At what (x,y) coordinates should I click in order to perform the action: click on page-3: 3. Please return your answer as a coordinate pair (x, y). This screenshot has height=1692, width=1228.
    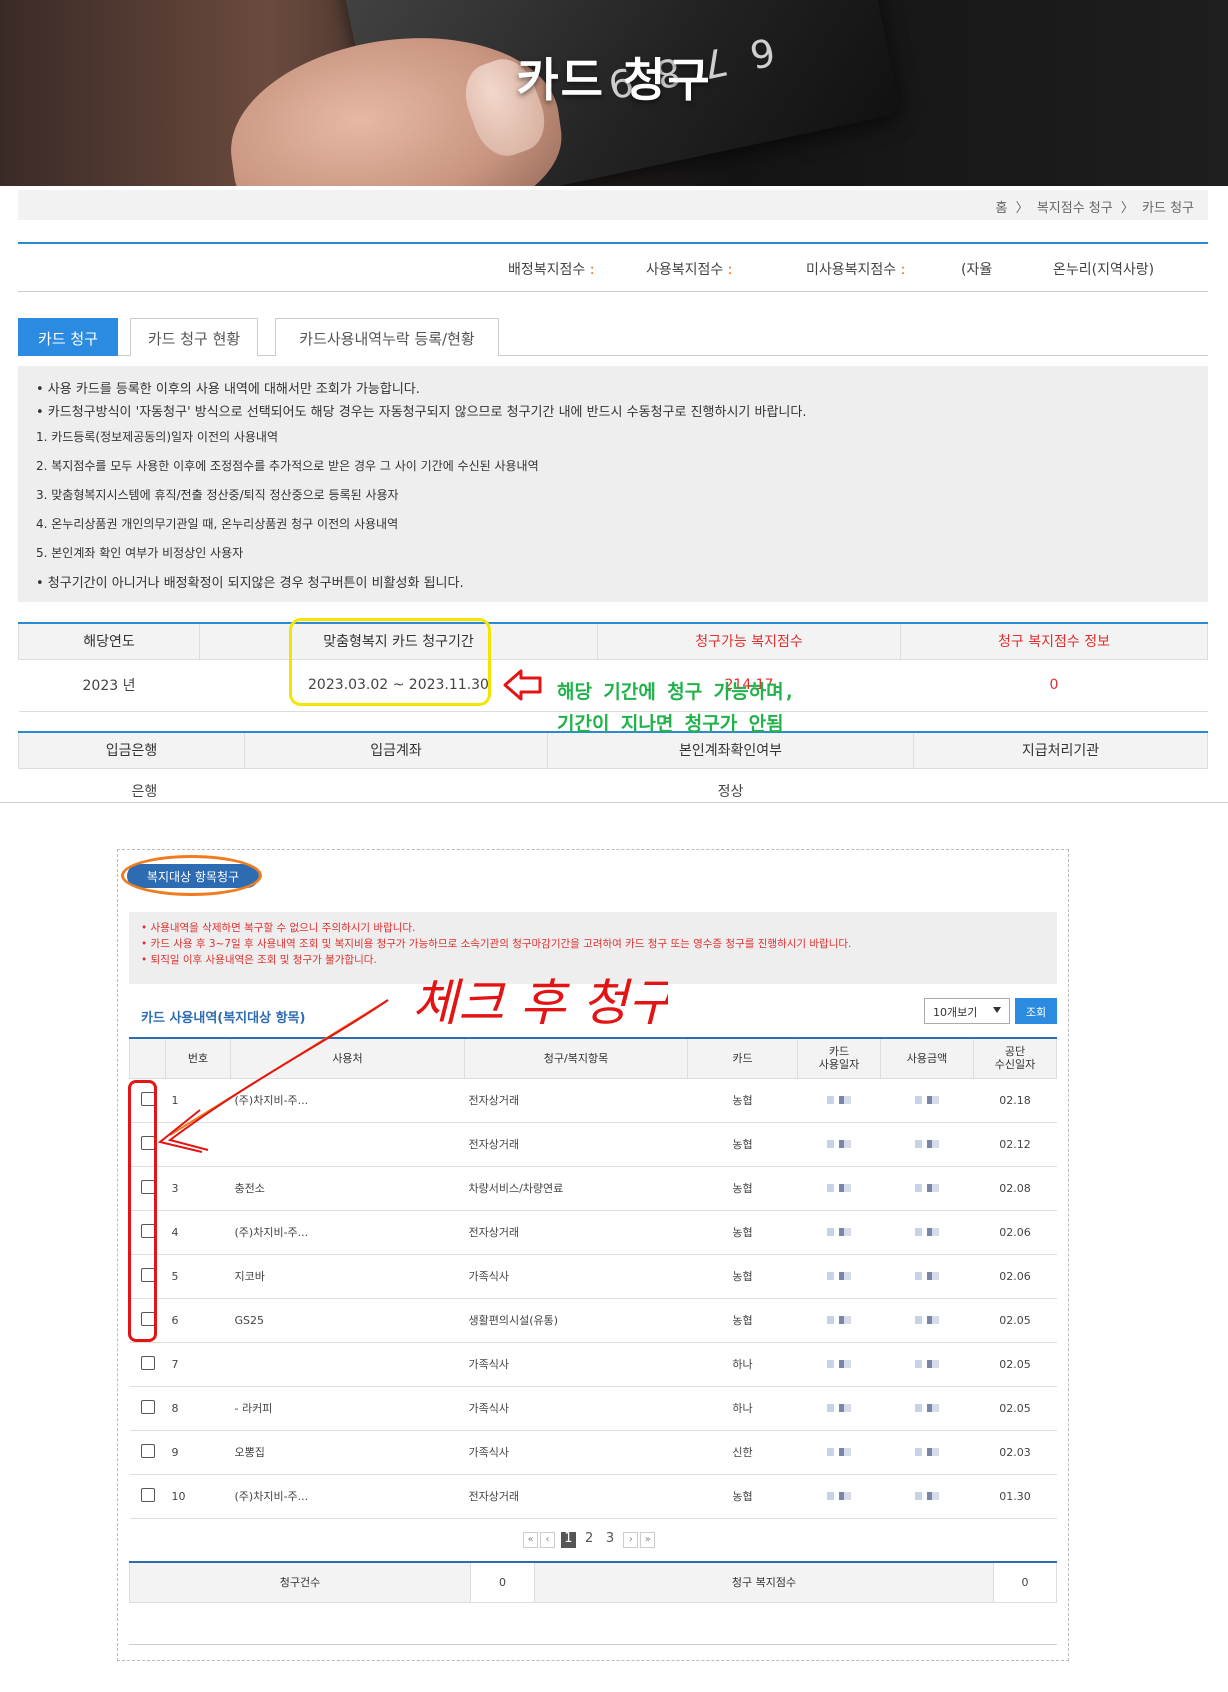
    Looking at the image, I should click on (609, 1540).